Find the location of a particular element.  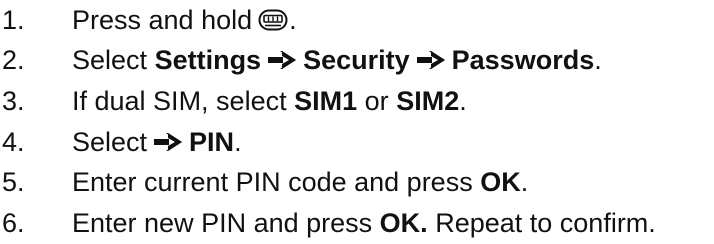

step-2: 2. Select Settings Security Passwords . is located at coordinates (301, 60).